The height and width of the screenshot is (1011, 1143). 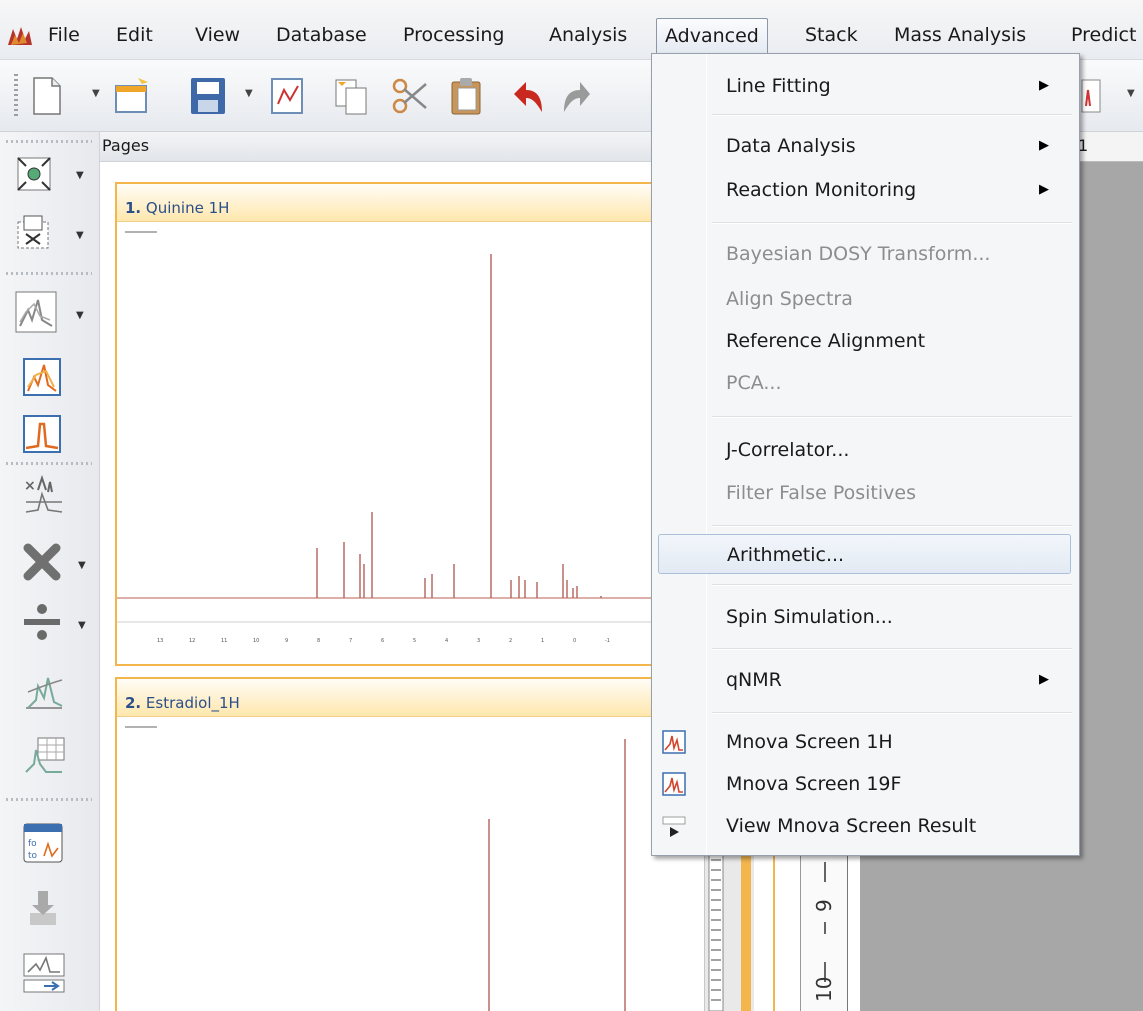 I want to click on menu-predict: Predict, so click(x=1103, y=36).